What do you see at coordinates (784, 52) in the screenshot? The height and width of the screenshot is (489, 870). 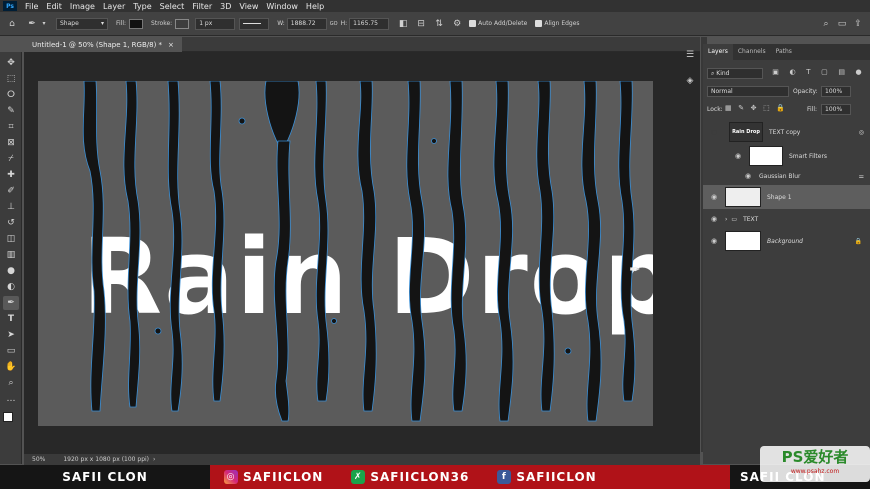 I see `tab-paths: Paths` at bounding box center [784, 52].